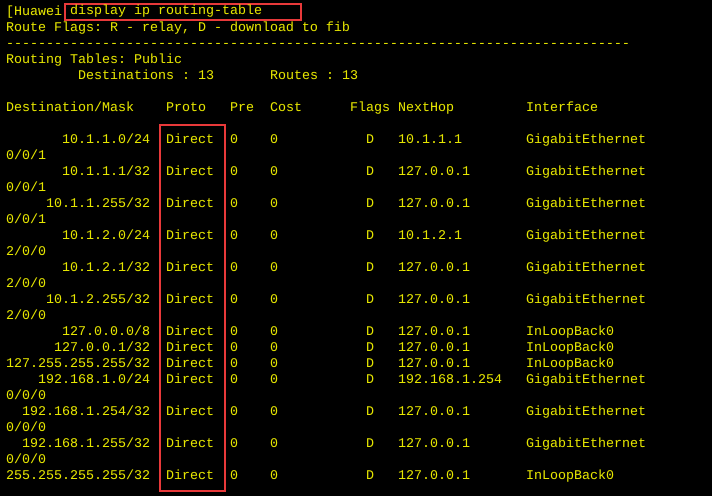 Image resolution: width=712 pixels, height=496 pixels. Describe the element at coordinates (430, 140) in the screenshot. I see `table-cell: 10.1.1.1` at that location.